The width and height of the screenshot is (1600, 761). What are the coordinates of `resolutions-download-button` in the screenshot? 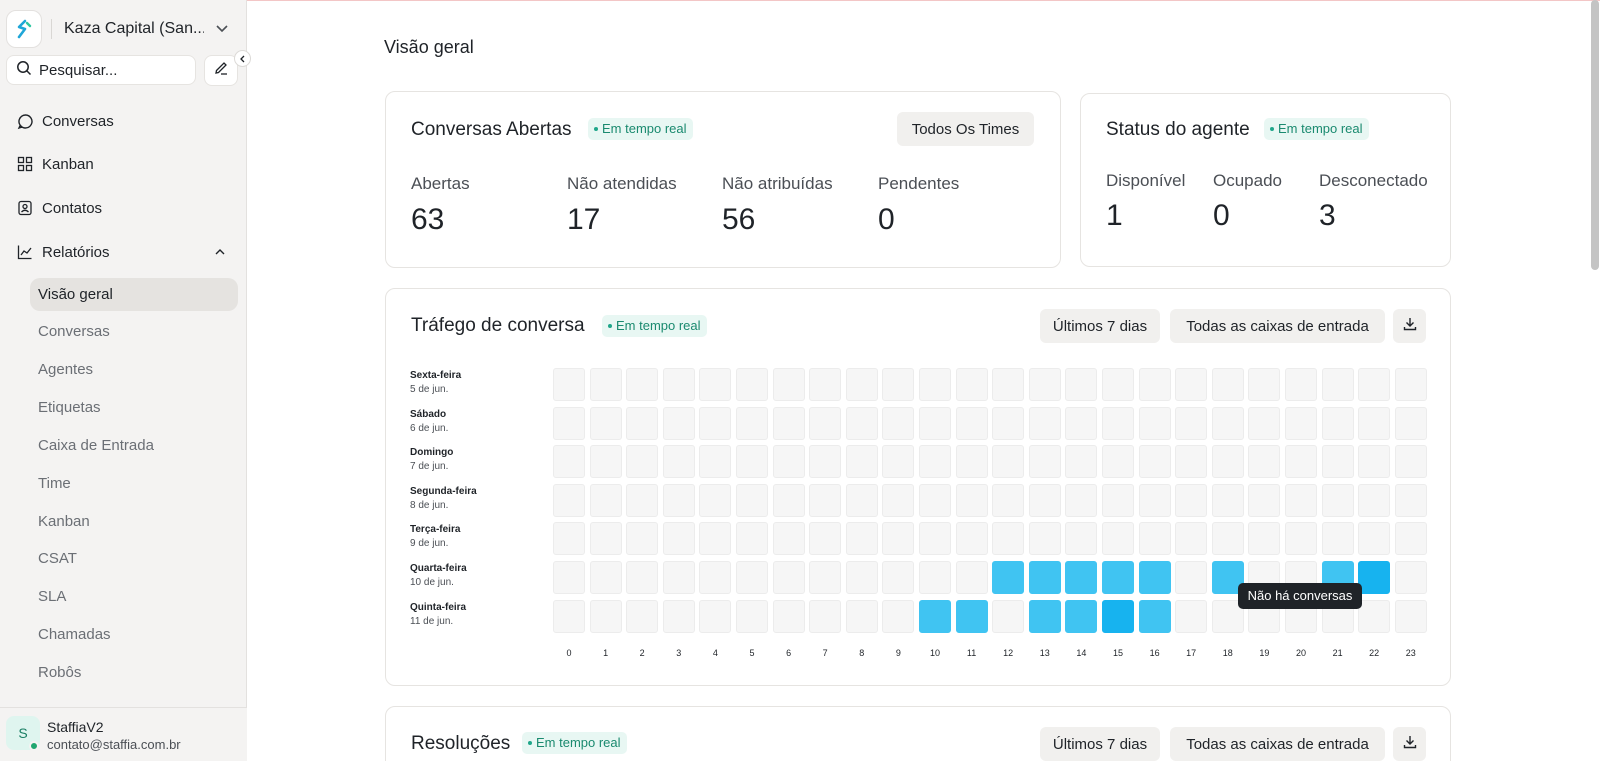 It's located at (1409, 744).